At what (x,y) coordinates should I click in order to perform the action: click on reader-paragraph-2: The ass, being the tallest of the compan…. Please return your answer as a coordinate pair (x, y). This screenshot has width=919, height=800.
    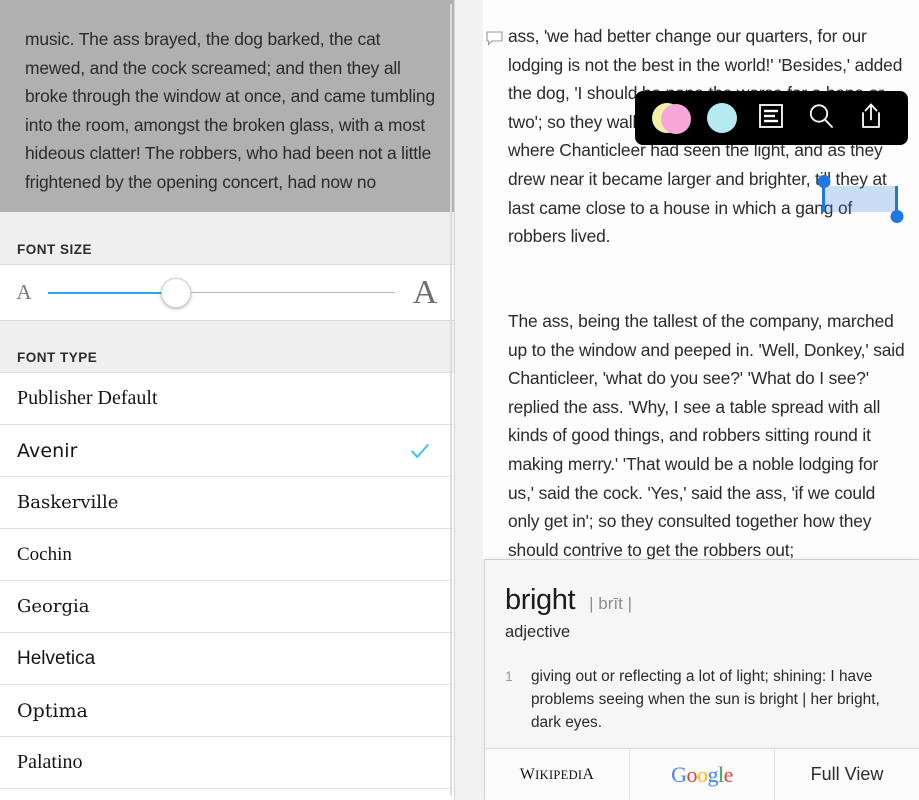
    Looking at the image, I should click on (707, 435).